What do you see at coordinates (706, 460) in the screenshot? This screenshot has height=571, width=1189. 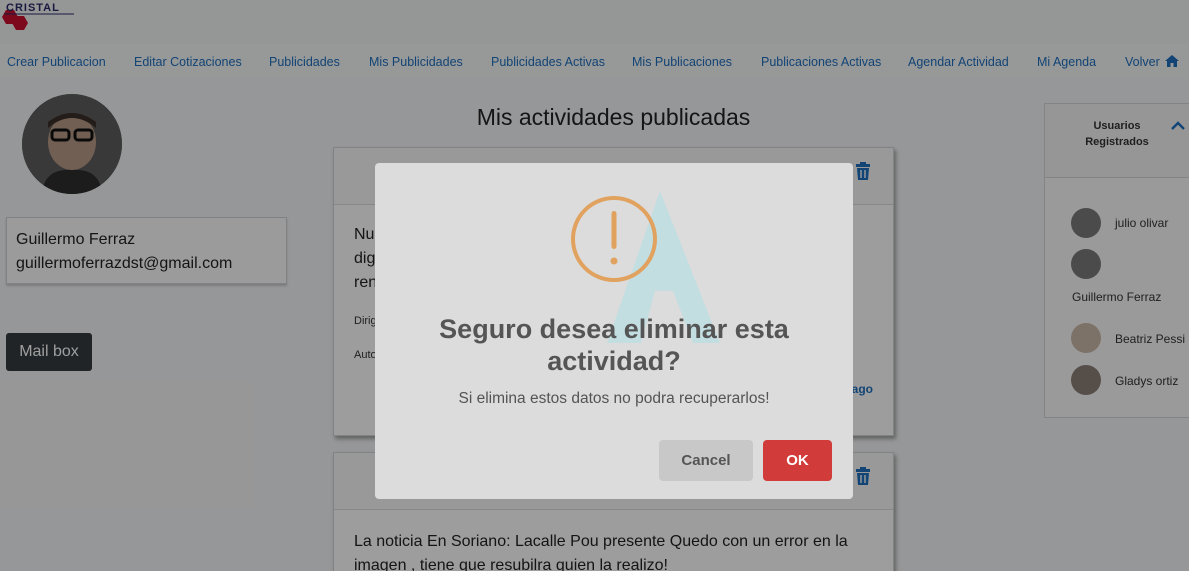 I see `cancel-button: Cancel` at bounding box center [706, 460].